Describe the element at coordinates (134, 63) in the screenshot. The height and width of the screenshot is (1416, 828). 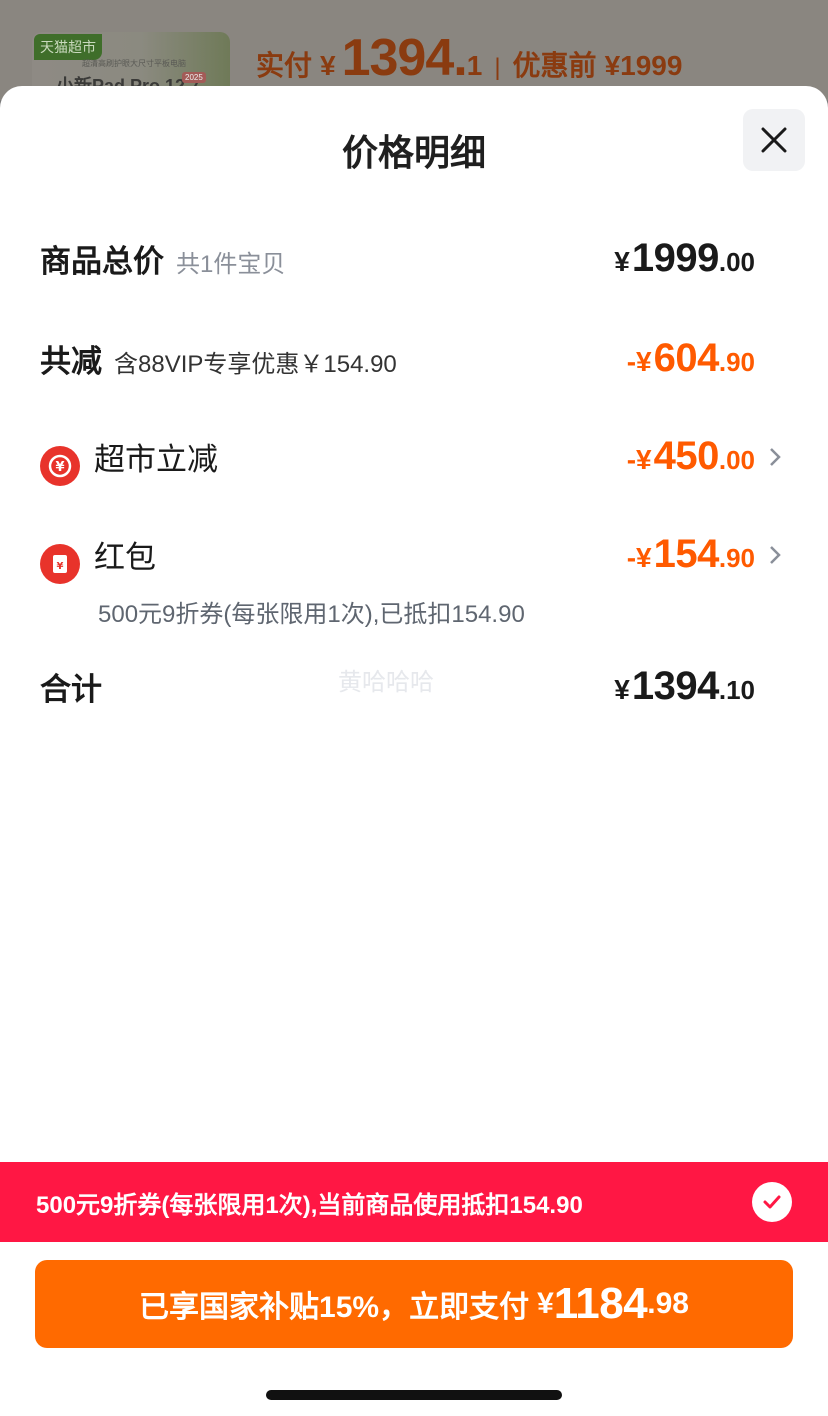
I see `product-subtitle: 超清高刷护眼大尺寸平板电脑` at that location.